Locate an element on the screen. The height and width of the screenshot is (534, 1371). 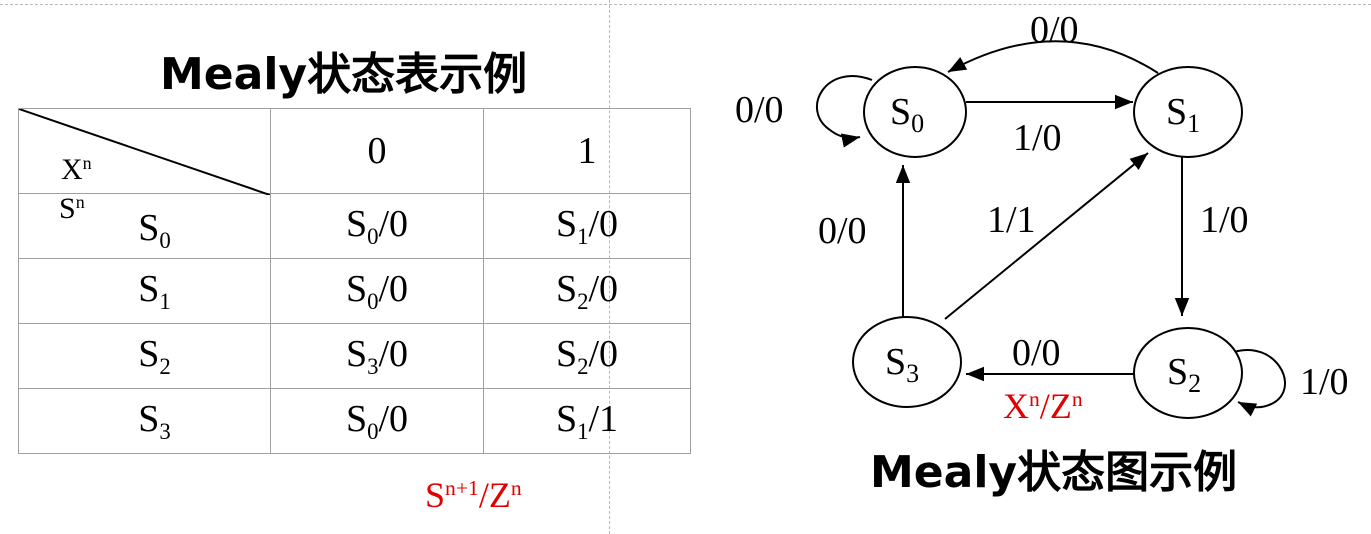
edge-label-s2-self: 1/0 is located at coordinates (1324, 382).